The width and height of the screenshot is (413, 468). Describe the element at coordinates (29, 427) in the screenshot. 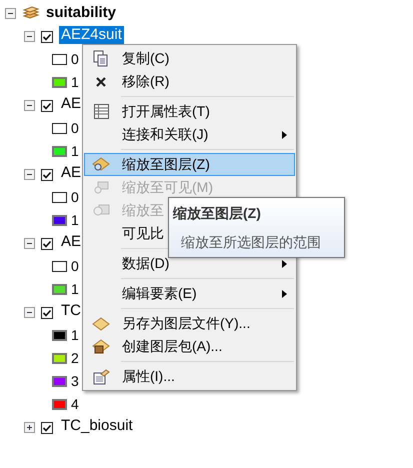

I see `expand-icon` at that location.